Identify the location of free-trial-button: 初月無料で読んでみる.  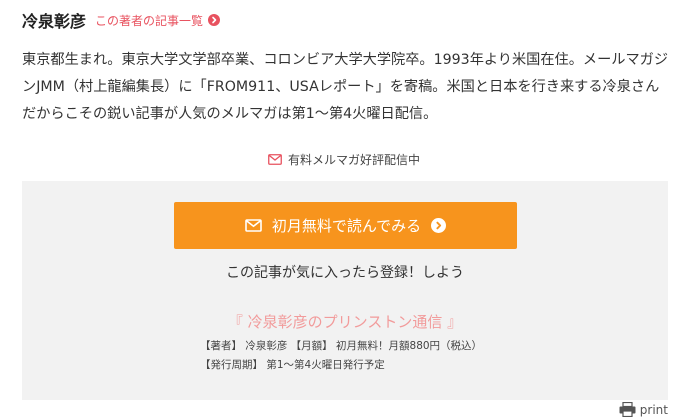
(345, 225).